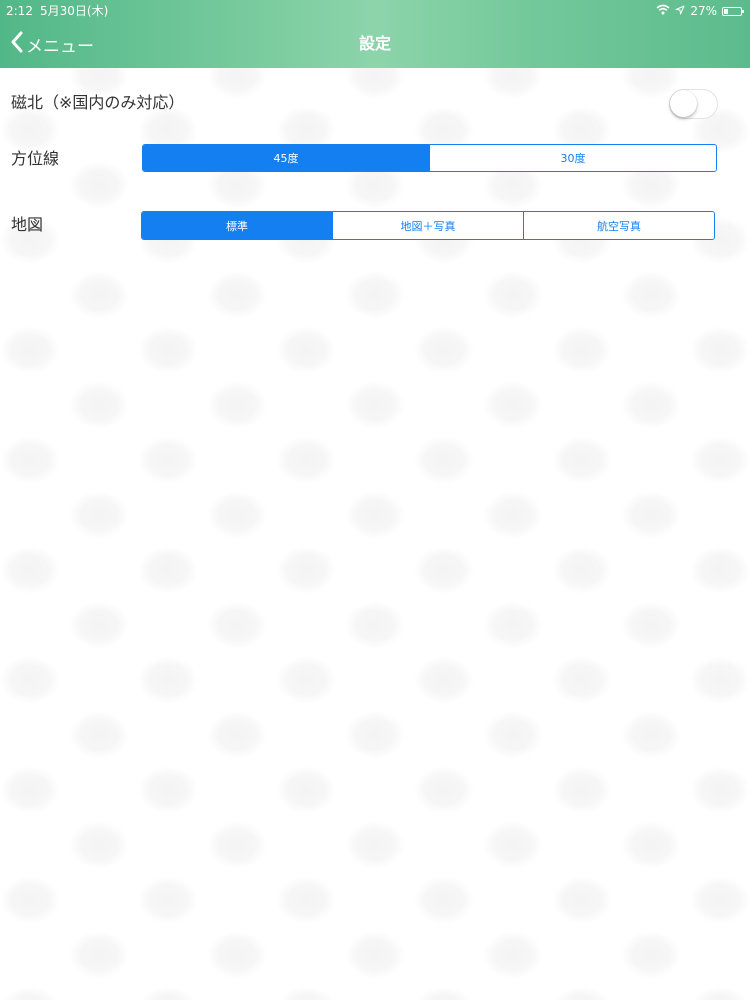 The width and height of the screenshot is (750, 1000). I want to click on status-indicators: 27%, so click(700, 11).